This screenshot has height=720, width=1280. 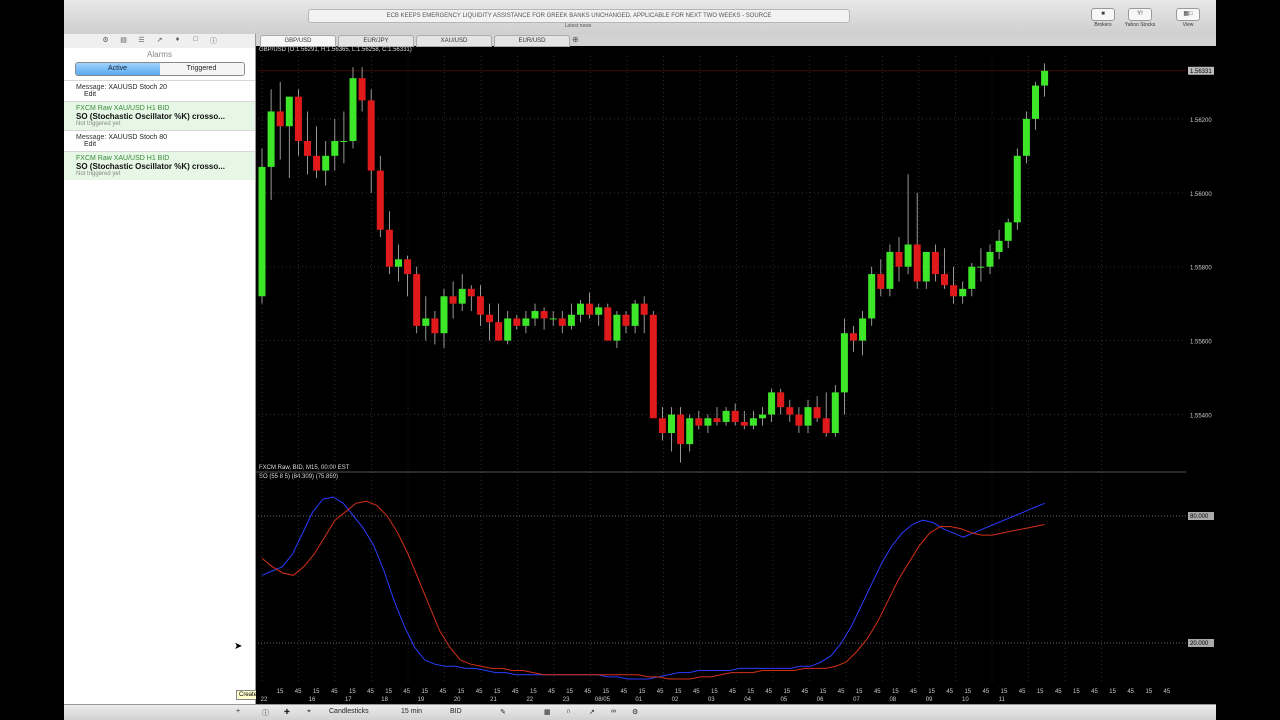 What do you see at coordinates (201, 69) in the screenshot?
I see `tab-triggered: Triggered` at bounding box center [201, 69].